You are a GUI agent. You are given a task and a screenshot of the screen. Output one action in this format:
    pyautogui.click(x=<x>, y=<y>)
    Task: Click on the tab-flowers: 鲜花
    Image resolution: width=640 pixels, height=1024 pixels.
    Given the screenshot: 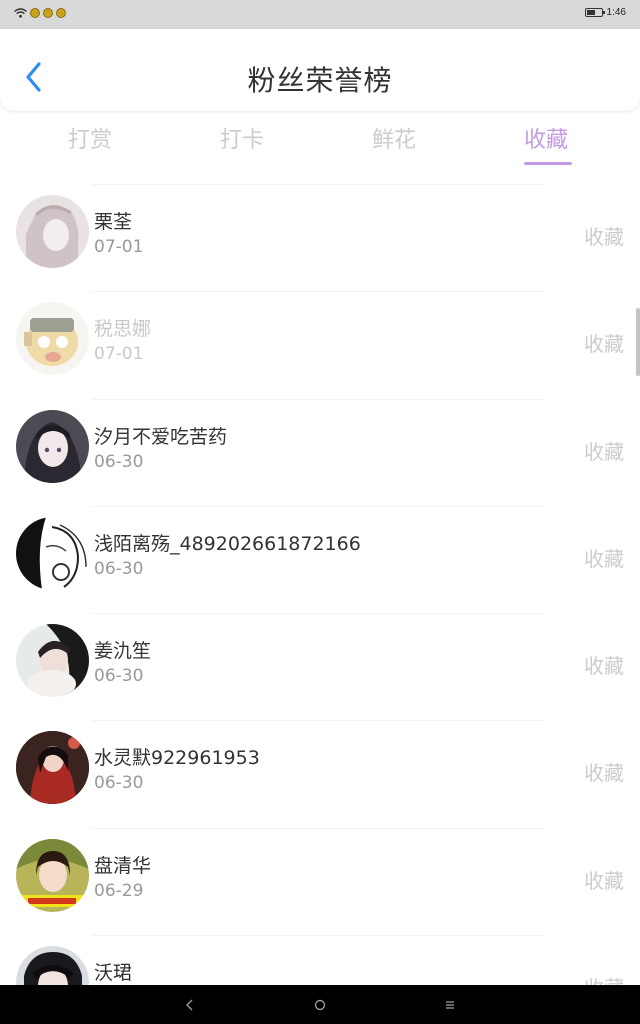 What is the action you would take?
    pyautogui.click(x=394, y=138)
    